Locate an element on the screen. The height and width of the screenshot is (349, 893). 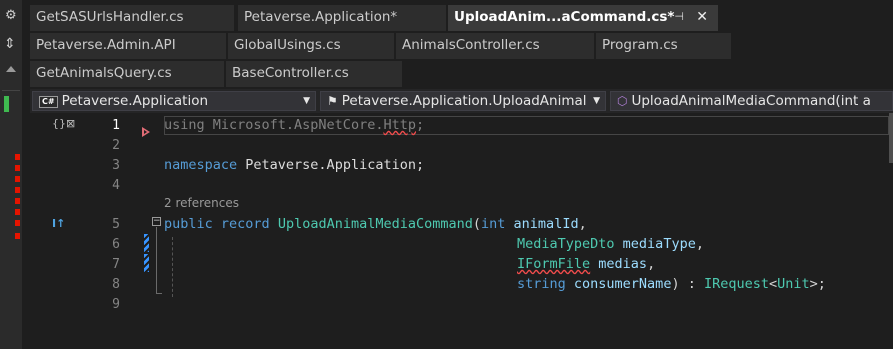
line-number: 5 is located at coordinates (116, 224).